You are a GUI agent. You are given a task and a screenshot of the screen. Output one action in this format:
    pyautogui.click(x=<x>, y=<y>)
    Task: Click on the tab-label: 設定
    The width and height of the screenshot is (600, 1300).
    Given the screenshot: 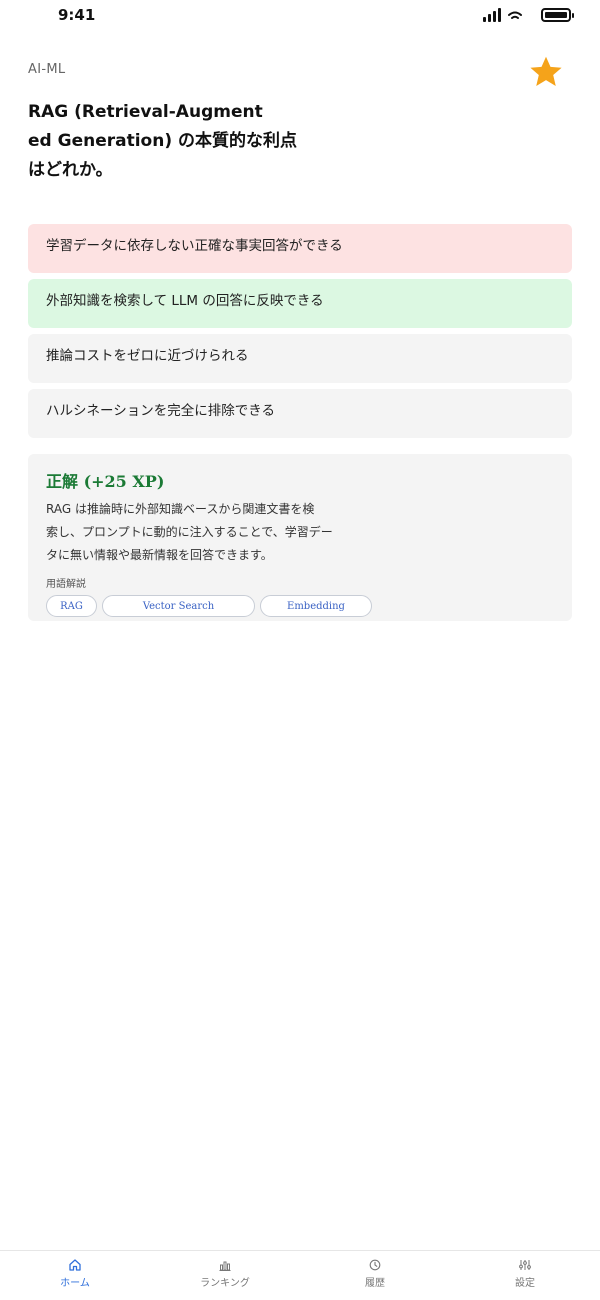 What is the action you would take?
    pyautogui.click(x=525, y=1283)
    